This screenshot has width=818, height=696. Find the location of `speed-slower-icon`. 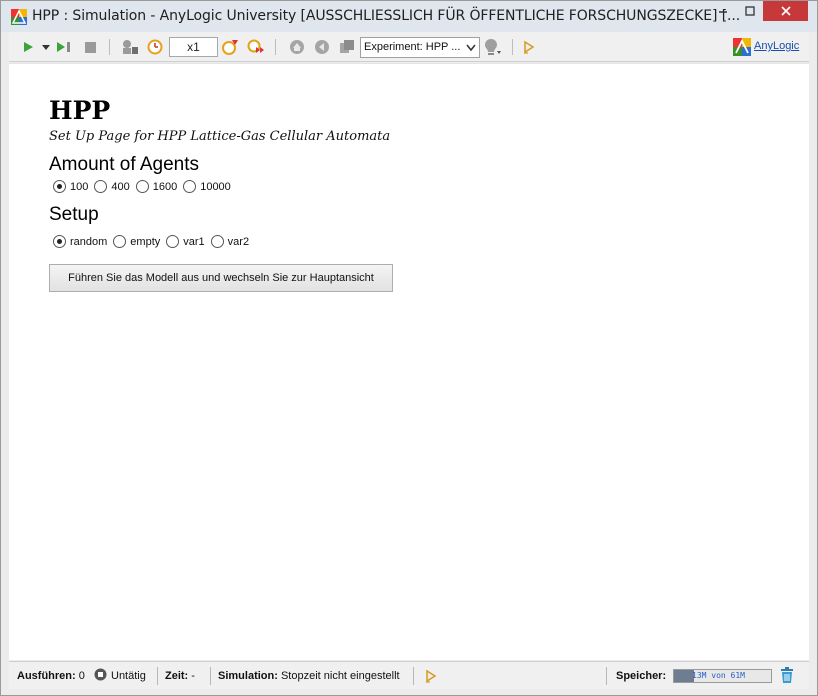

speed-slower-icon is located at coordinates (230, 47).